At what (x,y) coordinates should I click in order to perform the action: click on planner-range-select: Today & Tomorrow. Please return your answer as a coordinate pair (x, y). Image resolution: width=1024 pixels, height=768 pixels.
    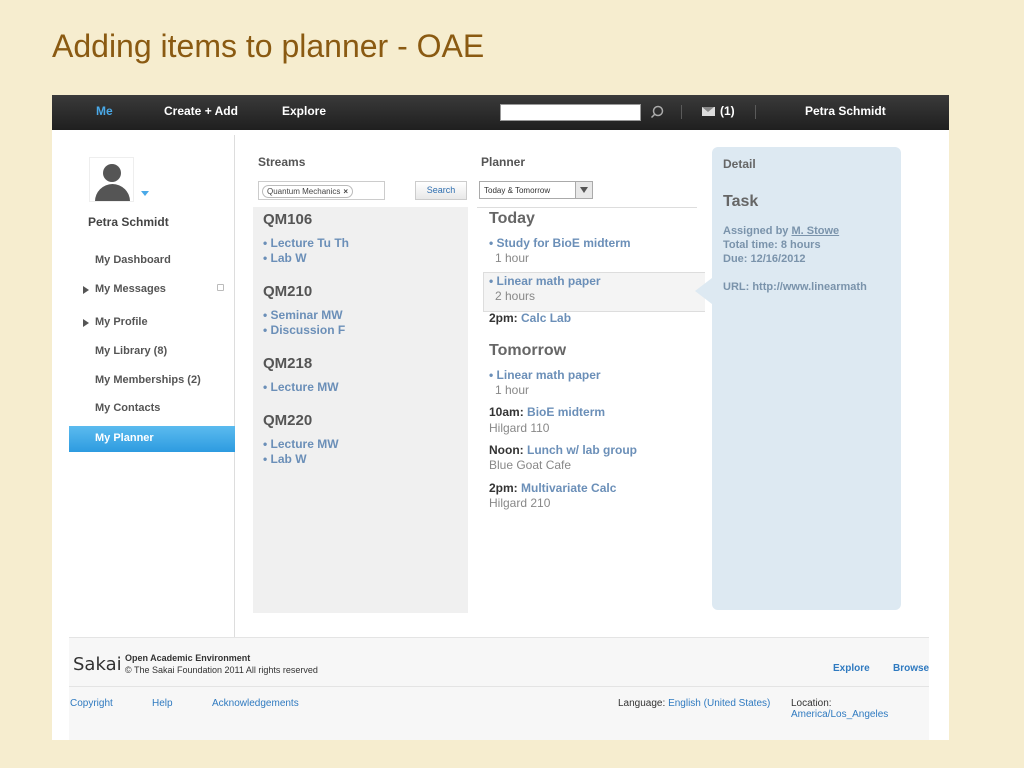
    Looking at the image, I should click on (536, 190).